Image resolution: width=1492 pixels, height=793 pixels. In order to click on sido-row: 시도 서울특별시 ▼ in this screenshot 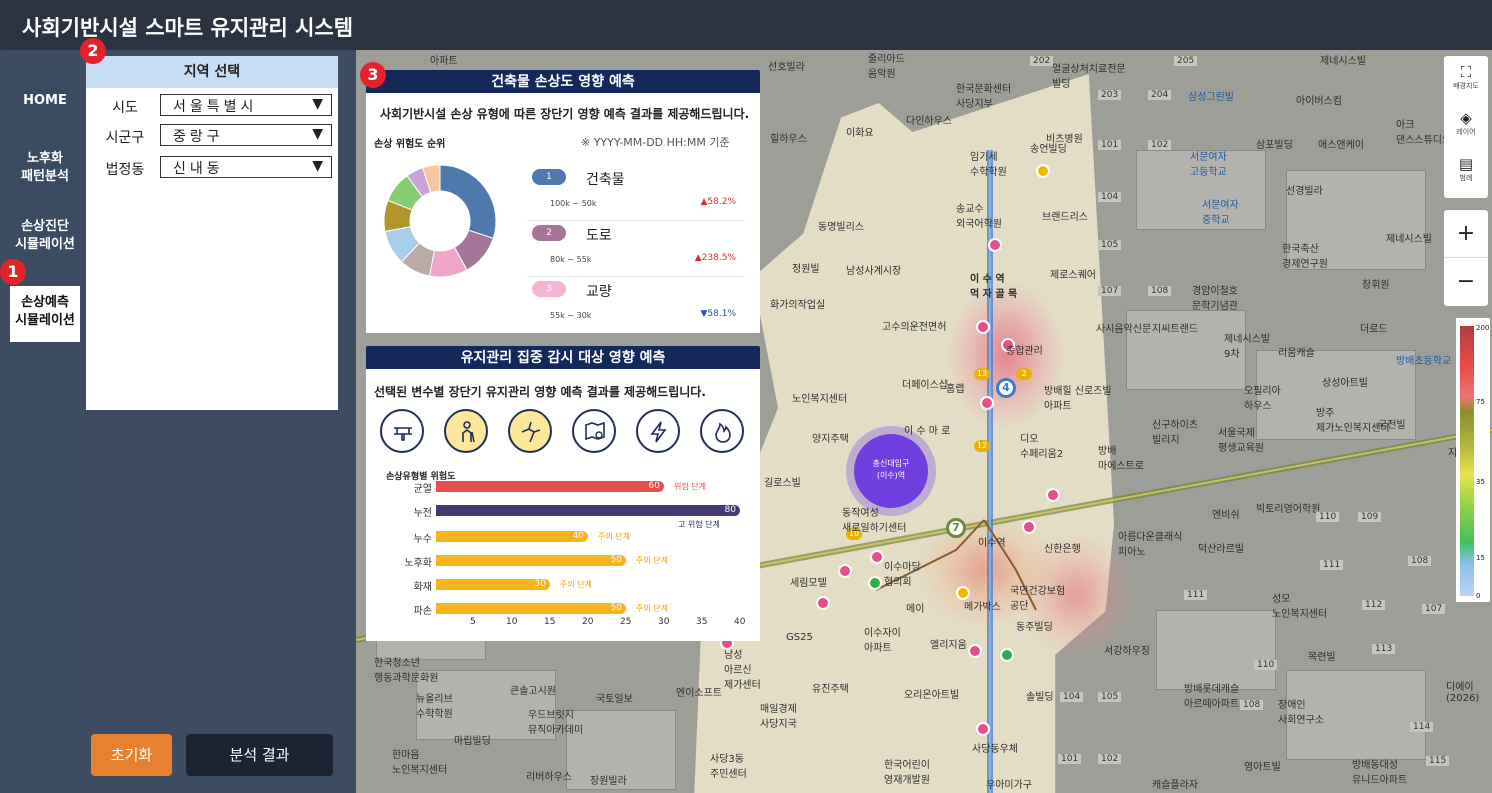, I will do `click(212, 106)`.